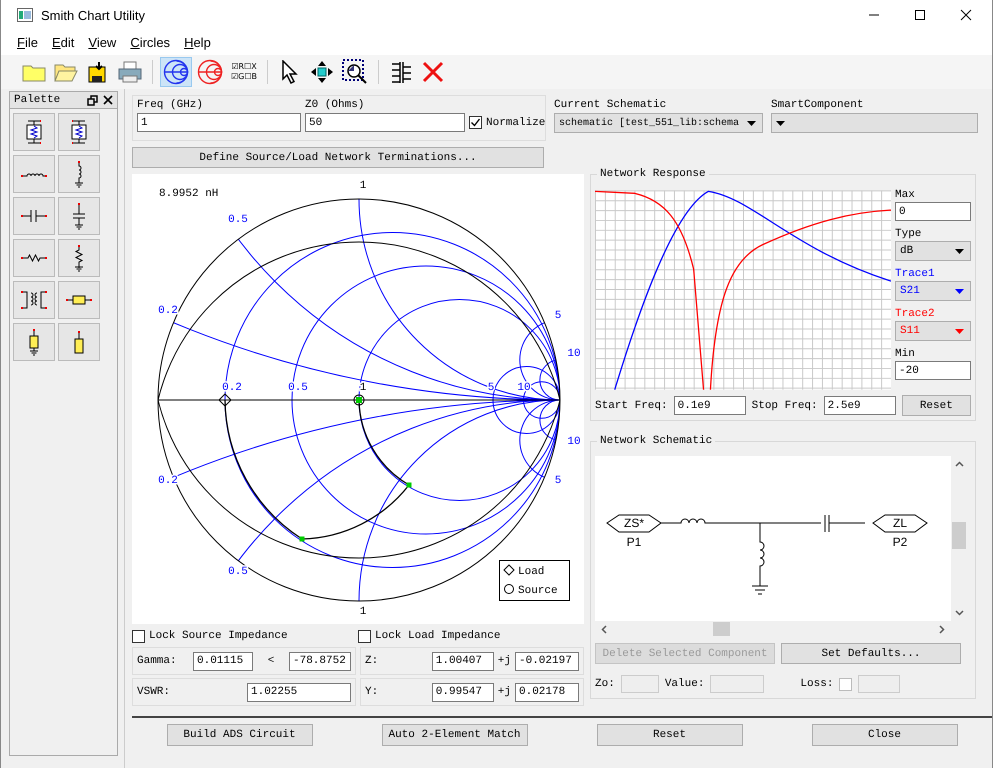  Describe the element at coordinates (157, 661) in the screenshot. I see `field-label: Gamma:` at that location.